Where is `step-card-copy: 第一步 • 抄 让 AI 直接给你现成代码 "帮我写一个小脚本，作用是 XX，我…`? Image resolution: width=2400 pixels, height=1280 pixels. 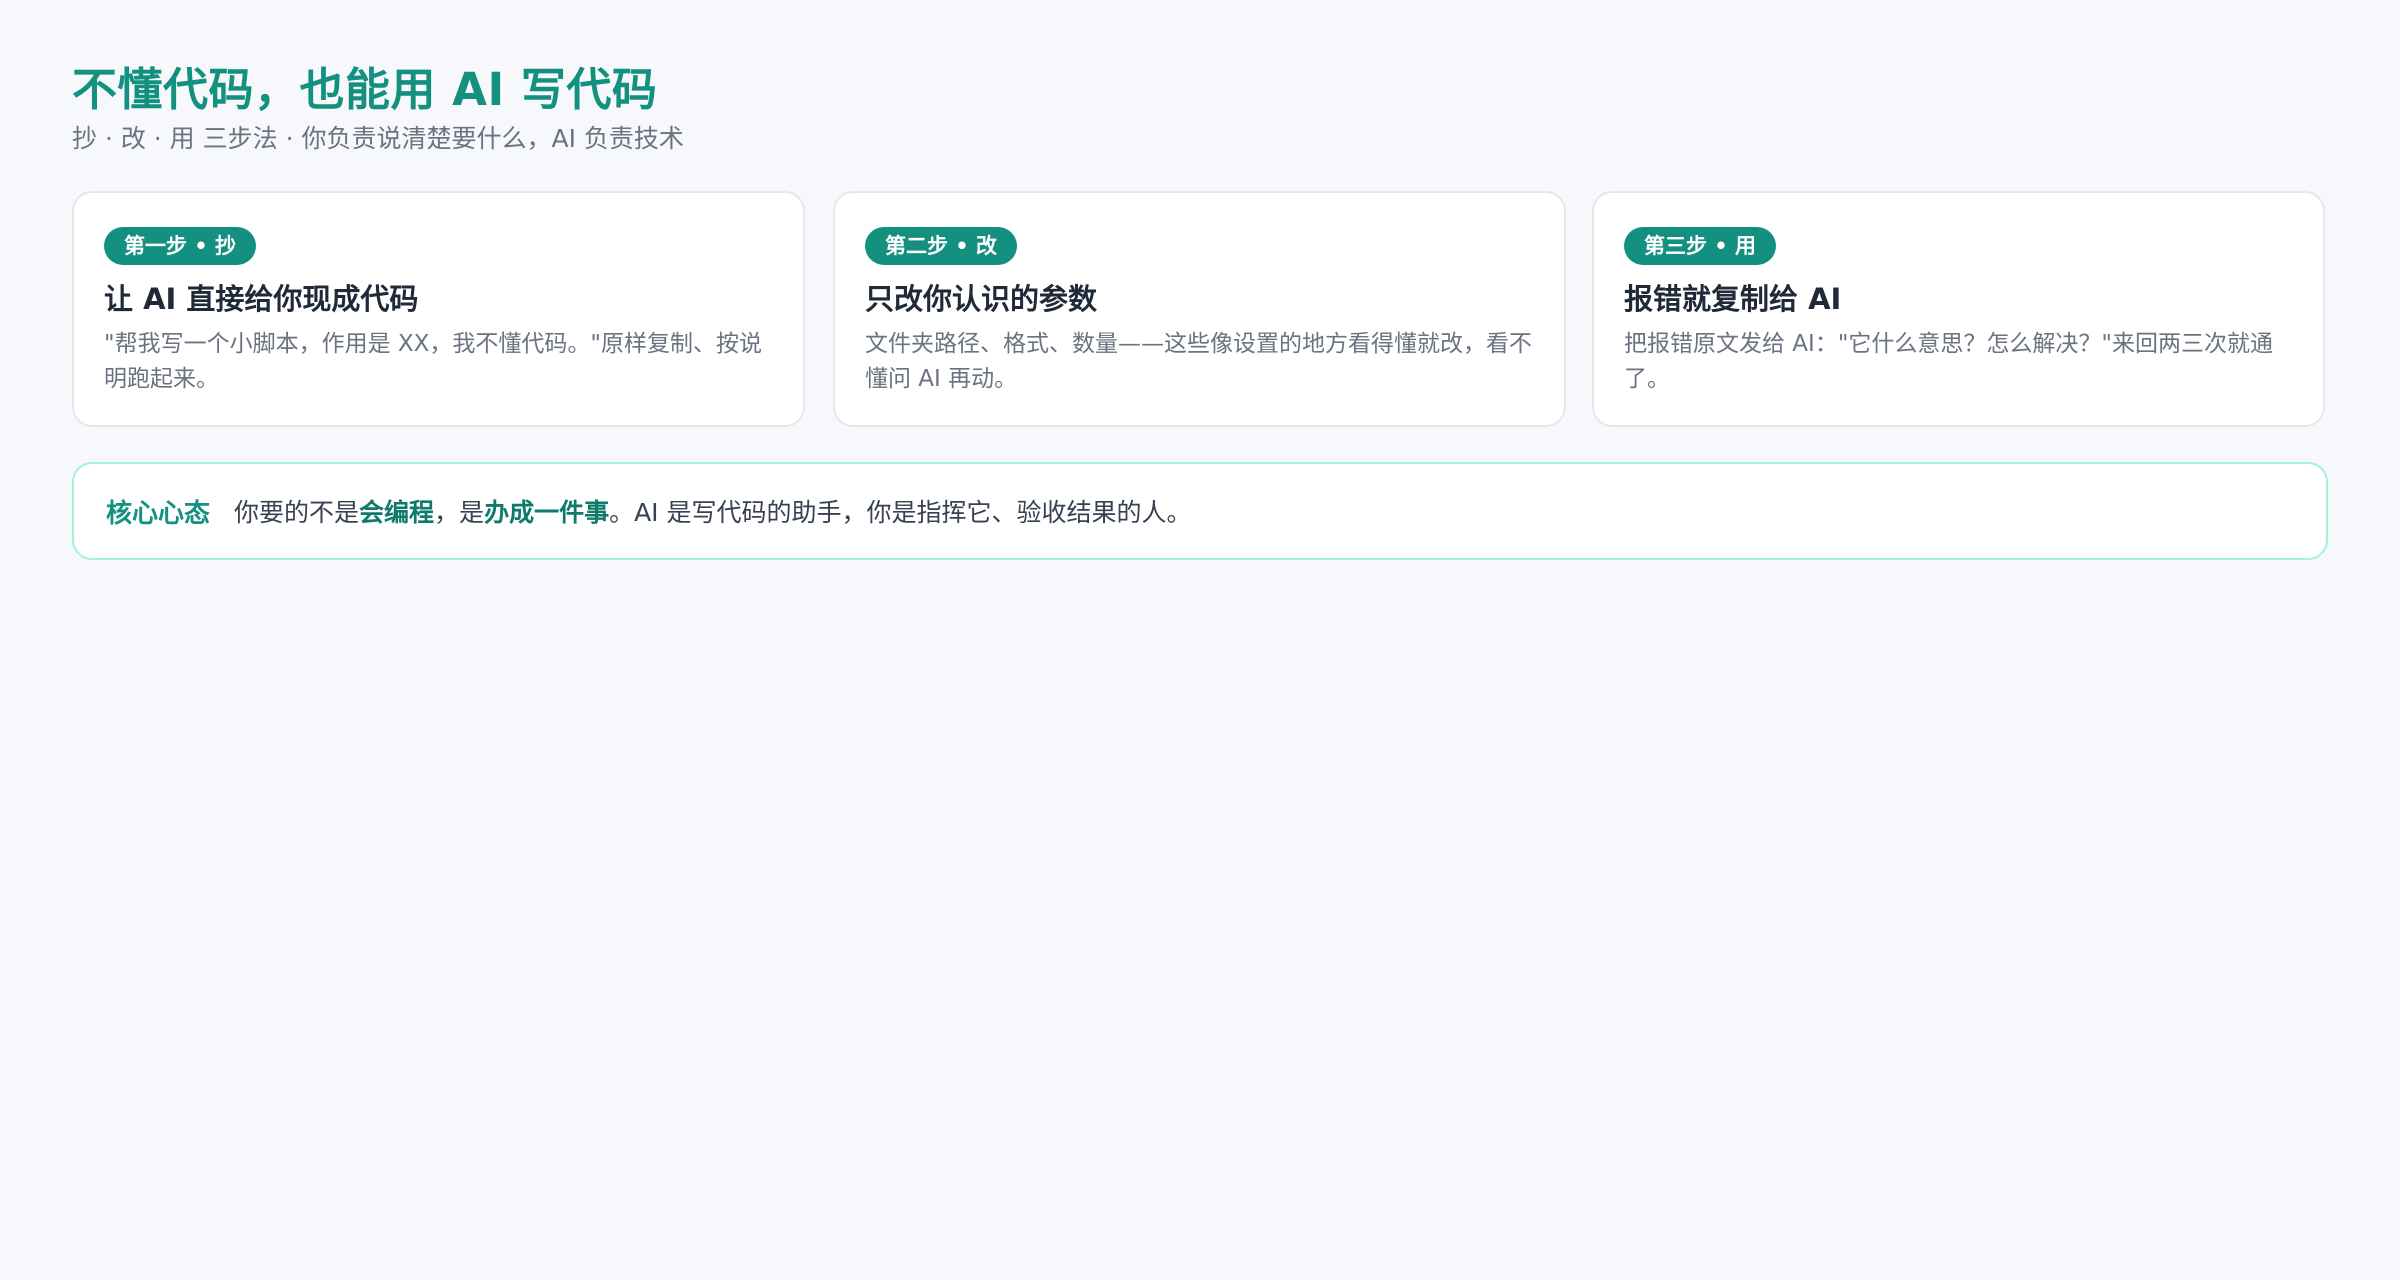 step-card-copy: 第一步 • 抄 让 AI 直接给你现成代码 "帮我写一个小脚本，作用是 XX，我… is located at coordinates (438, 309).